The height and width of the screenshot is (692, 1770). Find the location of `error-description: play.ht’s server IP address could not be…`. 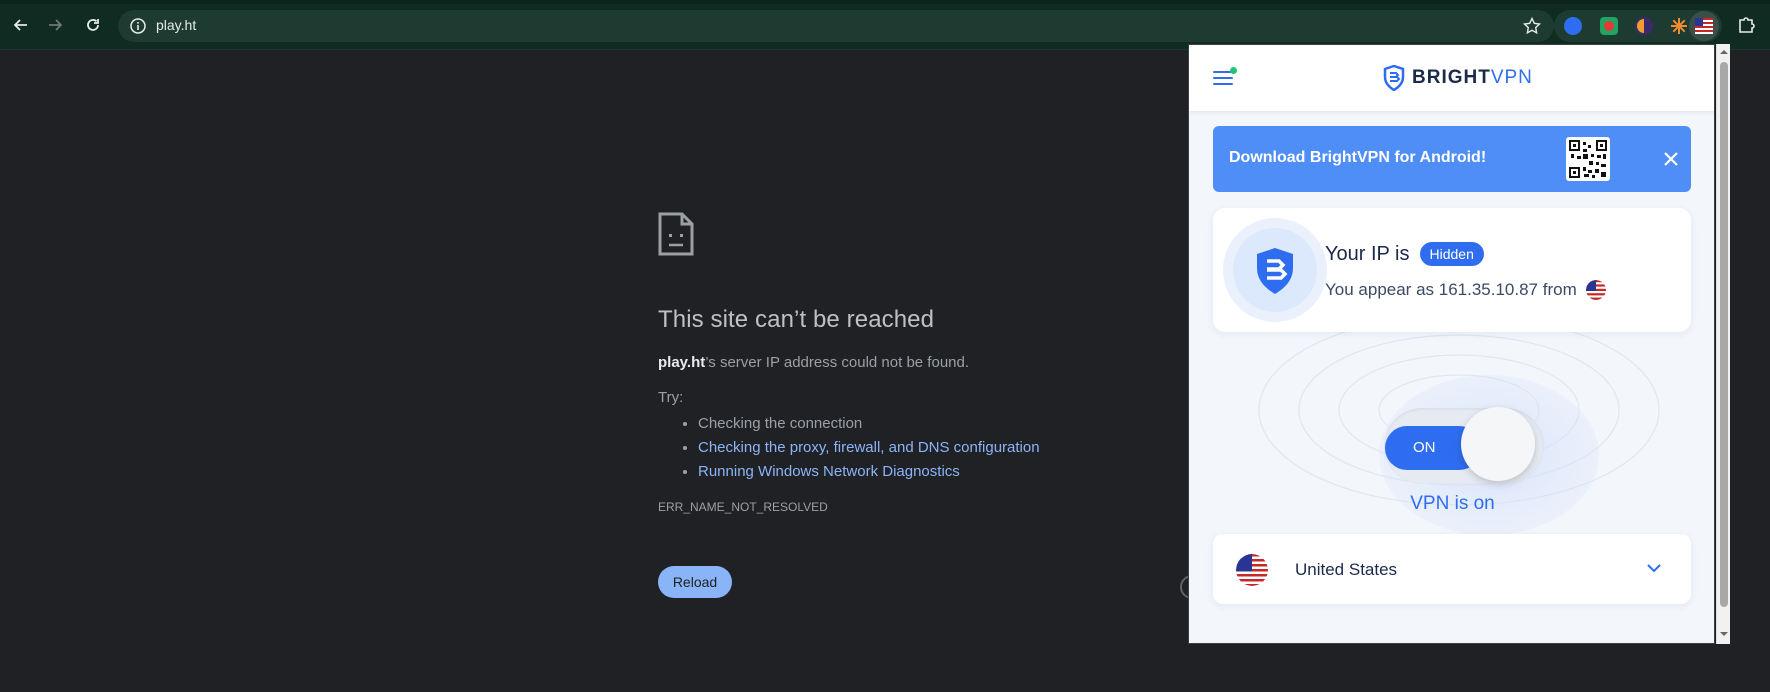

error-description: play.ht’s server IP address could not be… is located at coordinates (908, 362).